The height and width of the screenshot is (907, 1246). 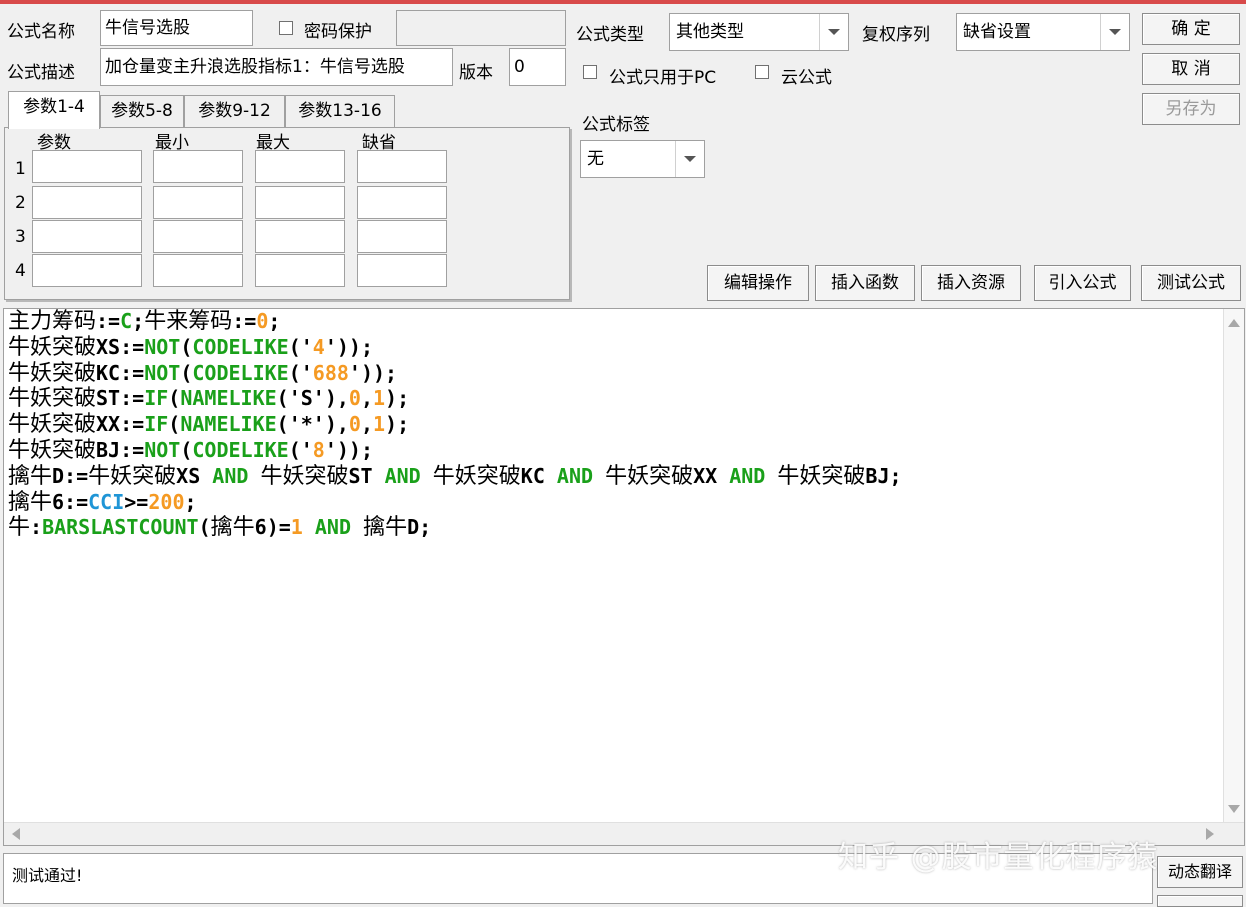 What do you see at coordinates (120, 372) in the screenshot?
I see `code-token: KC:=` at bounding box center [120, 372].